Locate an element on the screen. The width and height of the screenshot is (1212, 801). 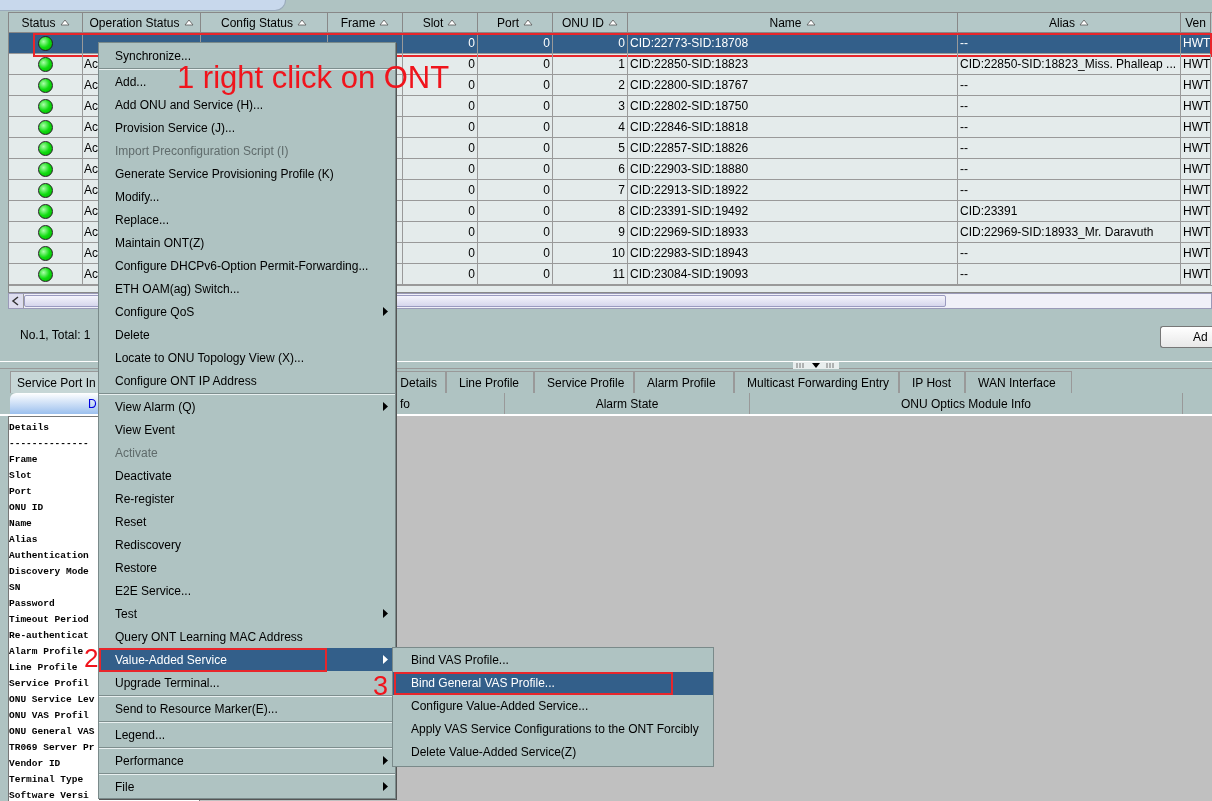
step-number: 3 is located at coordinates (381, 686).